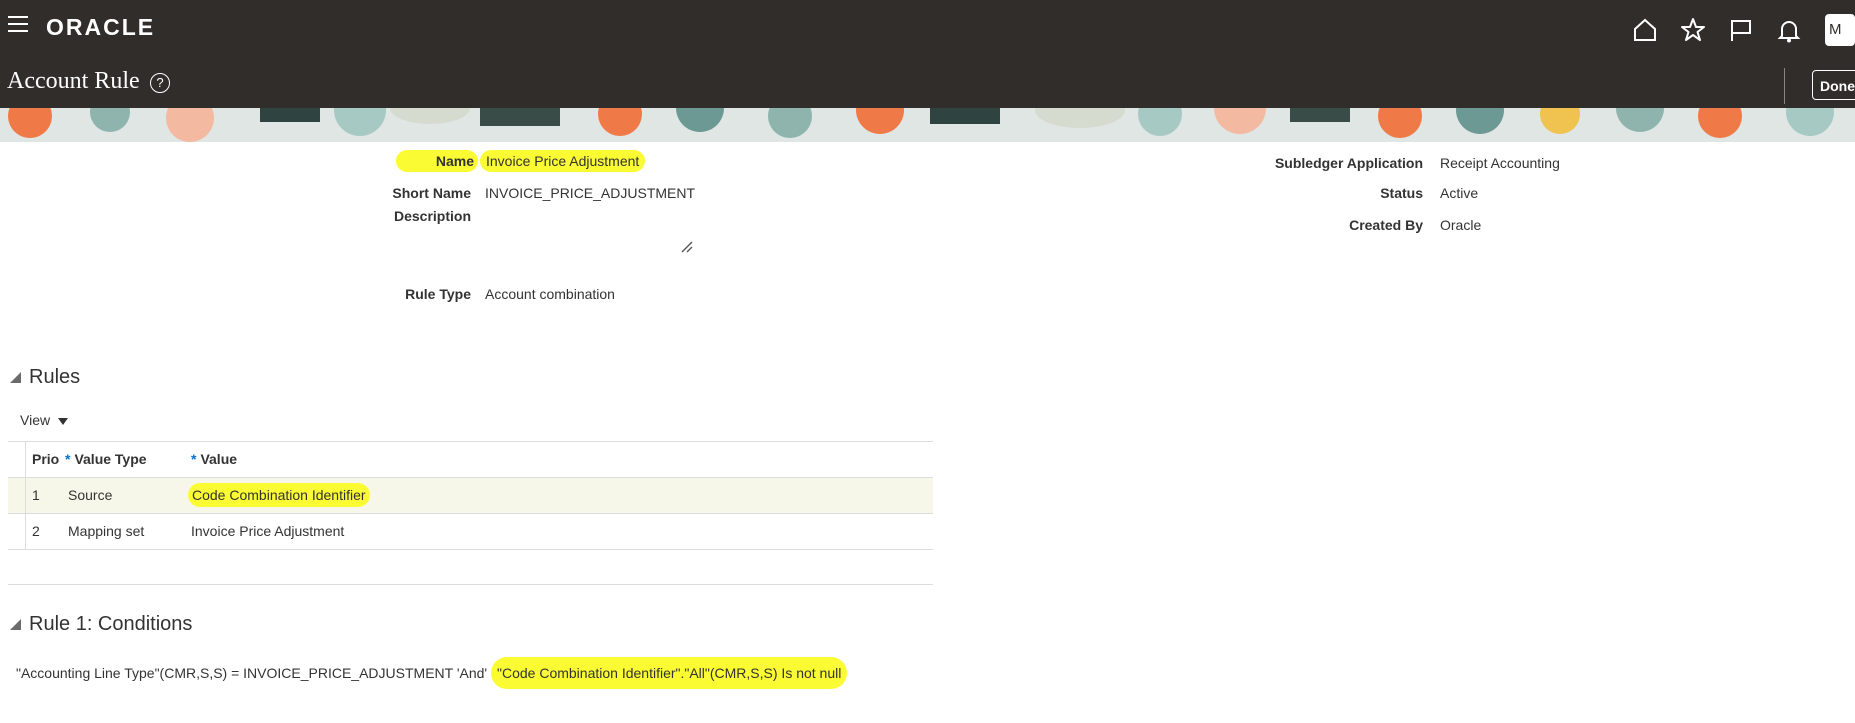  Describe the element at coordinates (470, 460) in the screenshot. I see `table-header-row: Prio * Value Type * Value` at that location.